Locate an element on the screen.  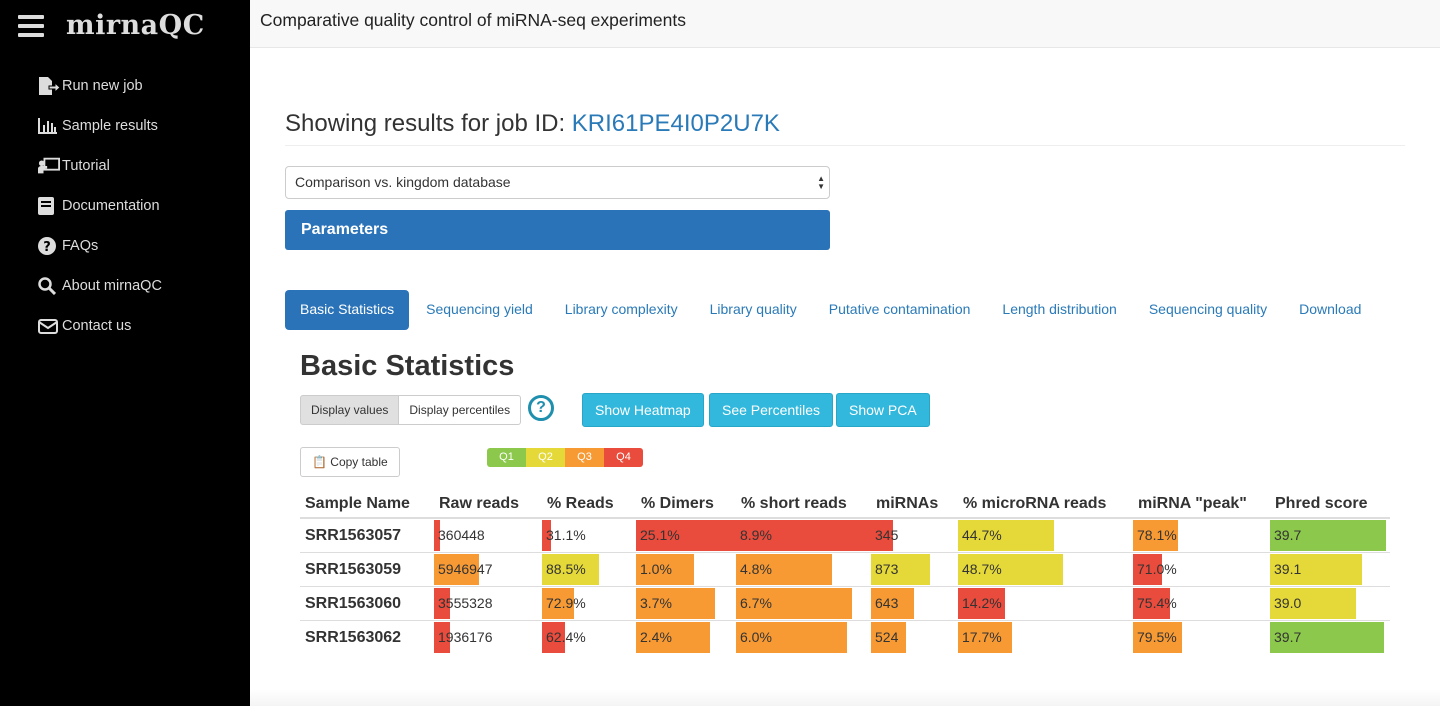
cell-content: 71.0% is located at coordinates (1201, 569).